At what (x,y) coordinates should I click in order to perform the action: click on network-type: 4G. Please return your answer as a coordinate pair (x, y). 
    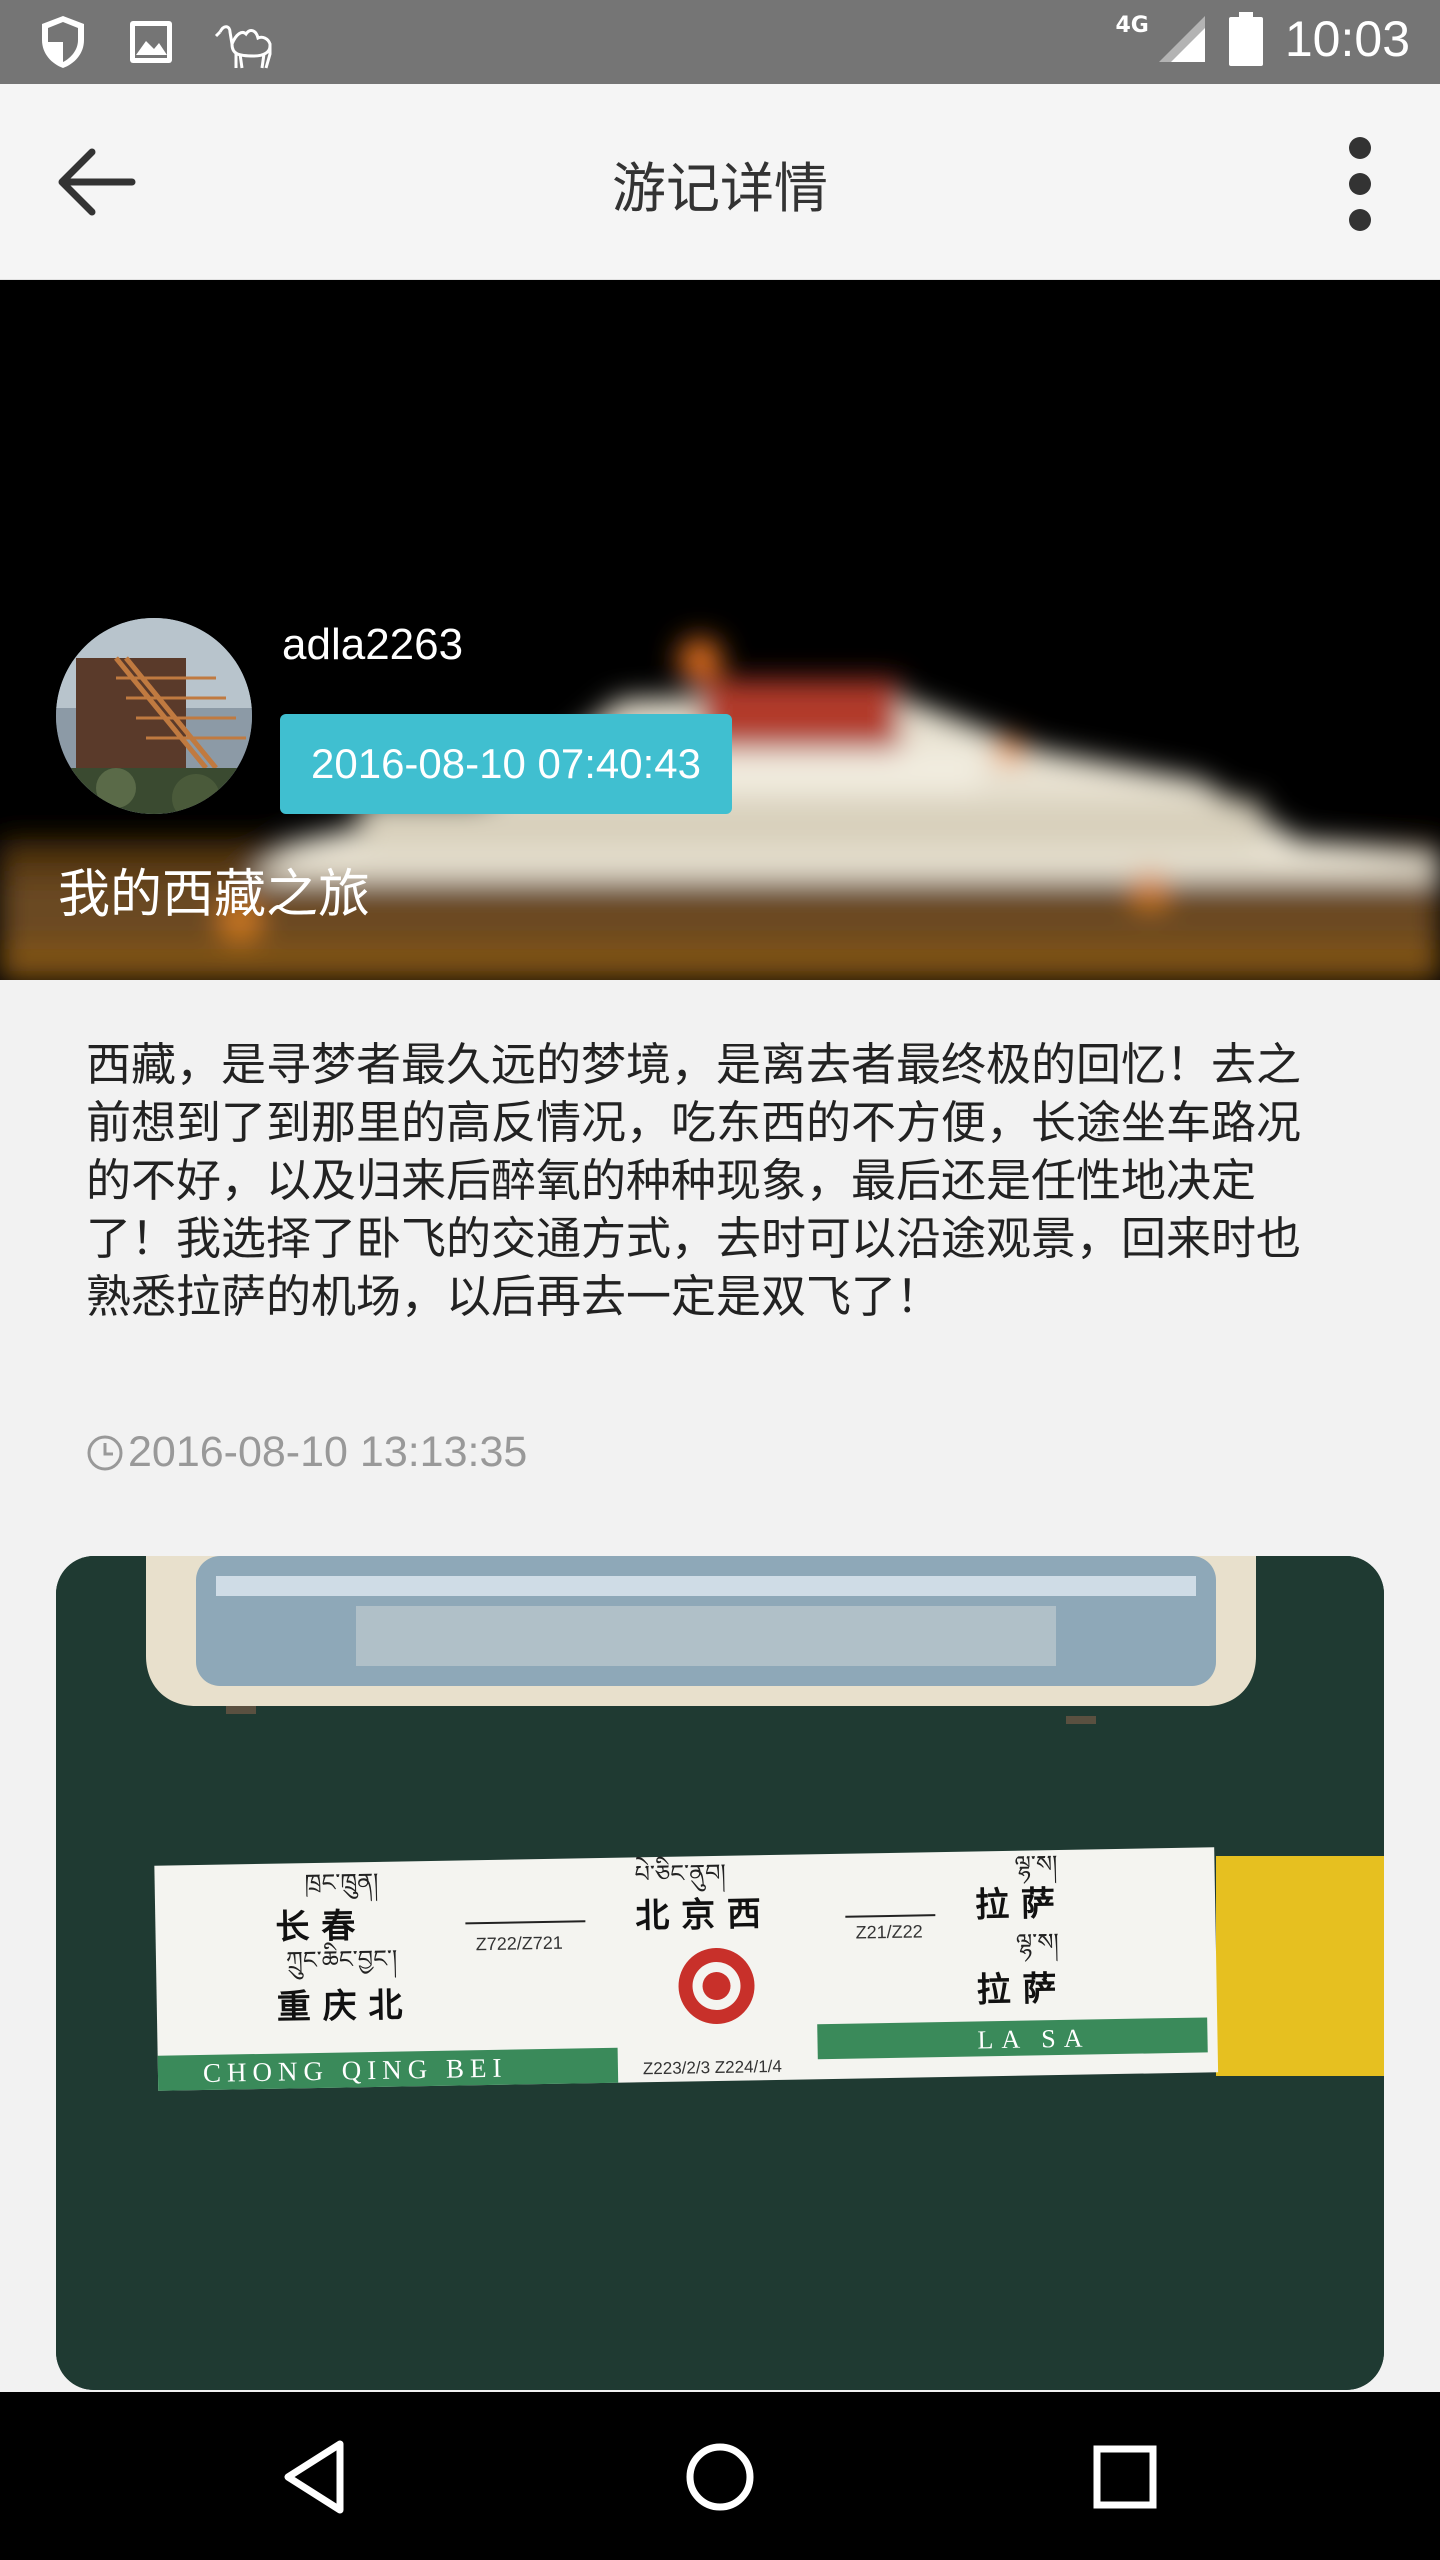
    Looking at the image, I should click on (1132, 25).